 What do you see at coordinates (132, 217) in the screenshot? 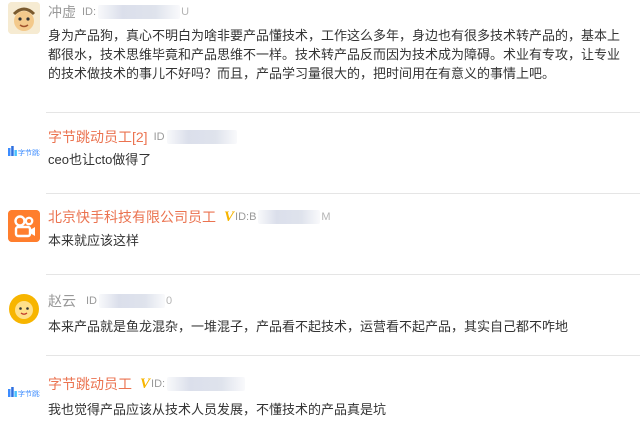
I see `commenter-name: 北京快手科技有限公司员工` at bounding box center [132, 217].